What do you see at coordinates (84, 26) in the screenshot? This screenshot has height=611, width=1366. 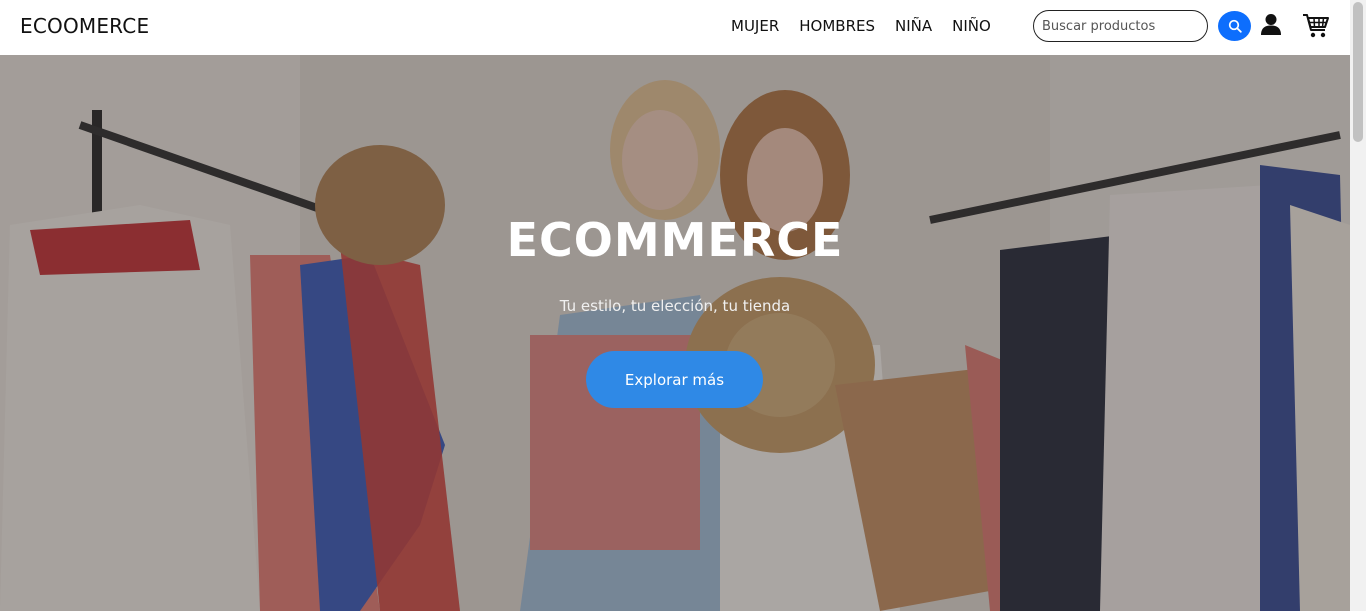 I see `brand-logo: ECOOMERCE` at bounding box center [84, 26].